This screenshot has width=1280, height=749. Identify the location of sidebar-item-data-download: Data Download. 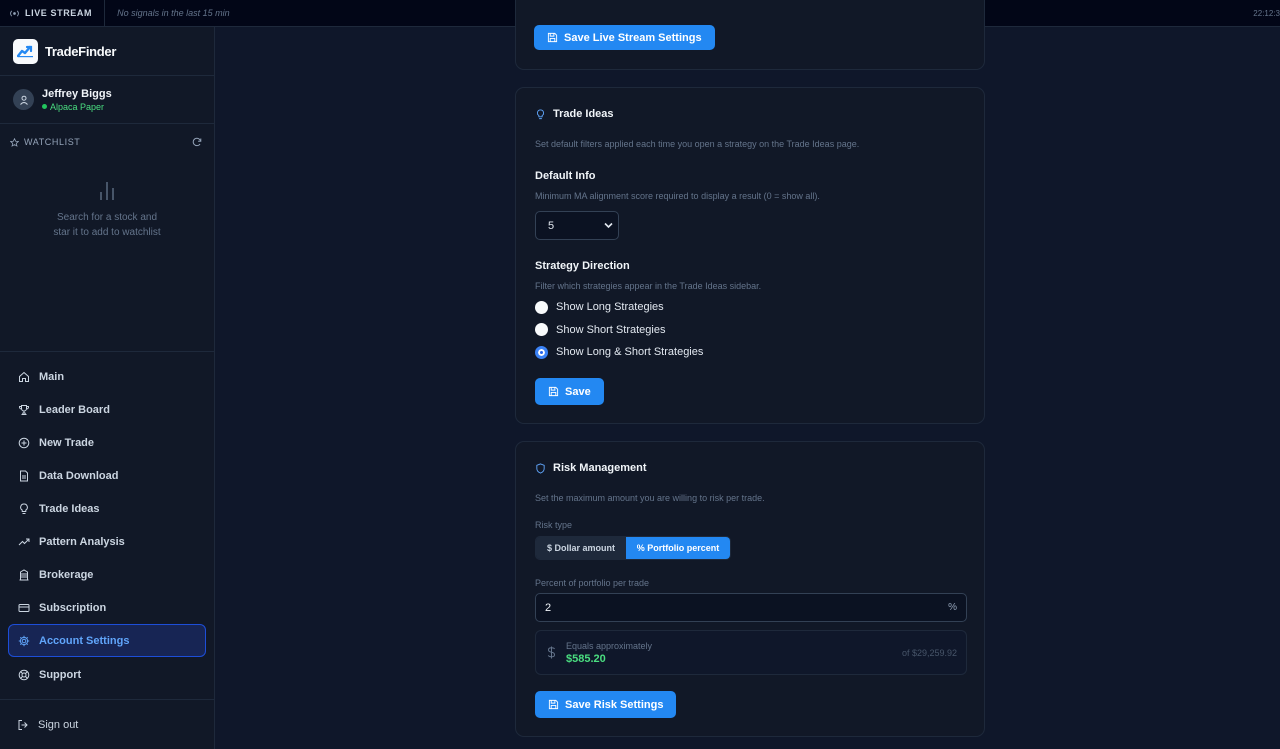
(107, 475).